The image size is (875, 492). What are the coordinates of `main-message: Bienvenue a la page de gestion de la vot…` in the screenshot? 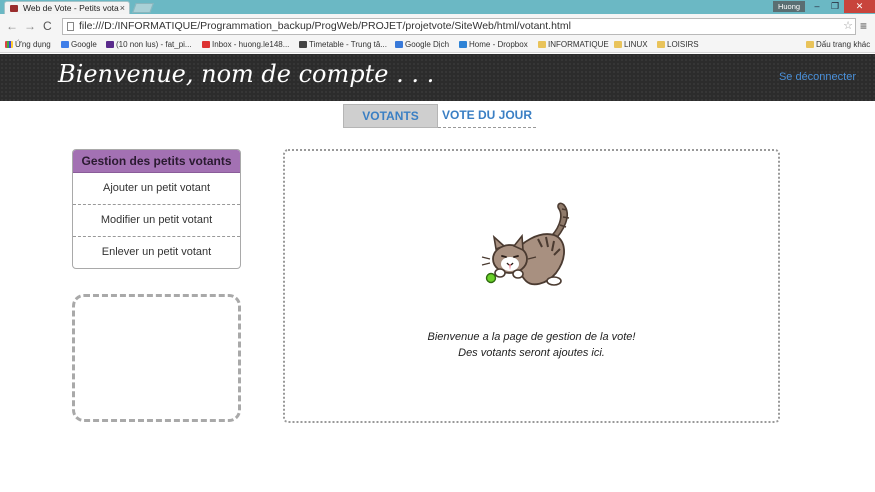 It's located at (531, 345).